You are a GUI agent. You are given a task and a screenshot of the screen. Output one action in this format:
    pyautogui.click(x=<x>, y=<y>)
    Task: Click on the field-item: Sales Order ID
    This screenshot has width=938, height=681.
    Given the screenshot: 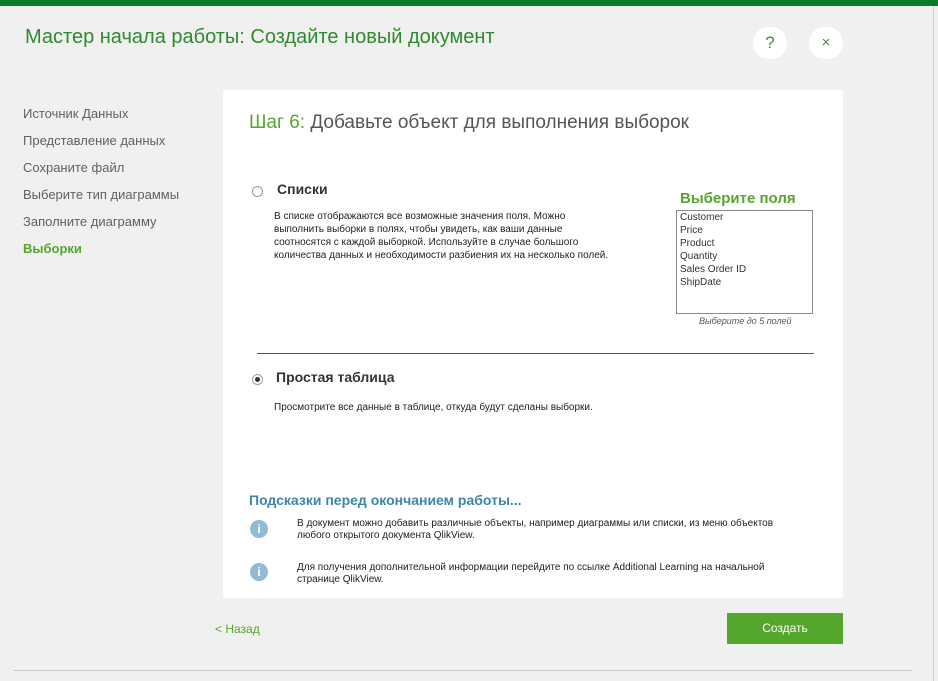 What is the action you would take?
    pyautogui.click(x=744, y=269)
    